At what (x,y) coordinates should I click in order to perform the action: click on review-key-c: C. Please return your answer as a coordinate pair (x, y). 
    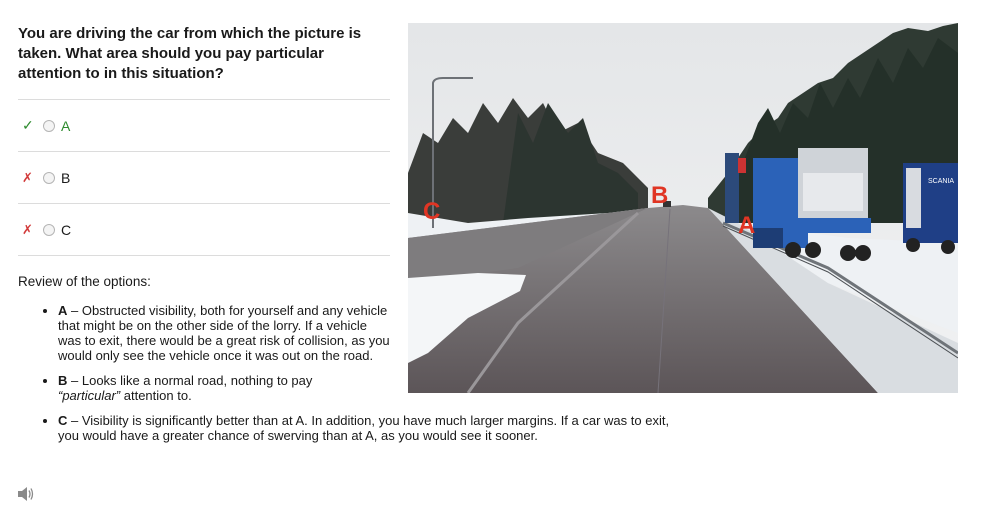
    Looking at the image, I should click on (63, 420).